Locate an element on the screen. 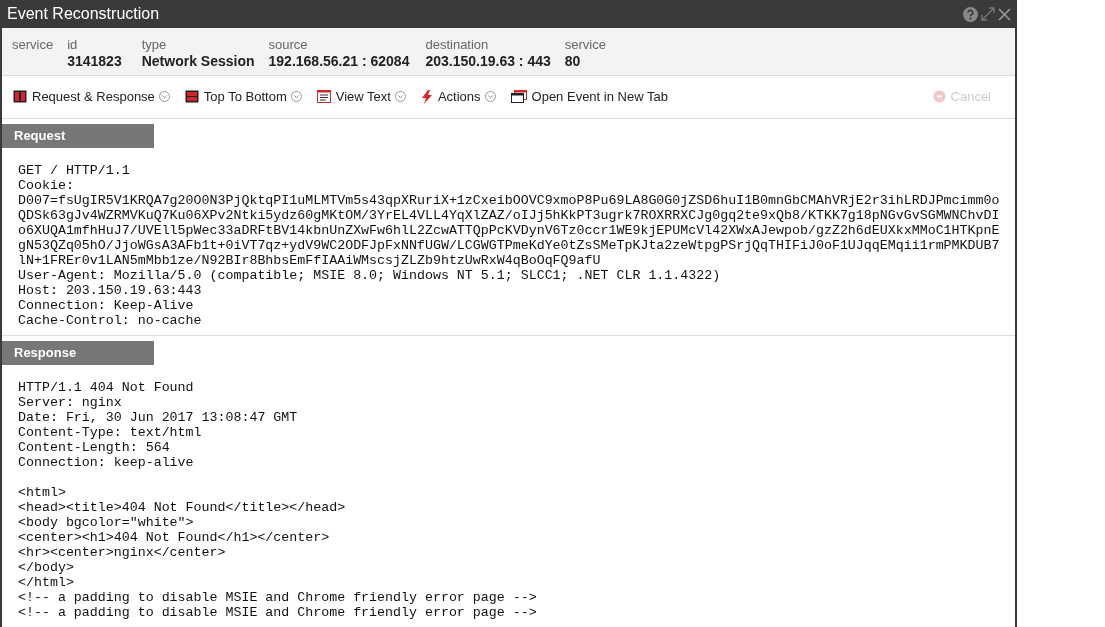  code-line: </html> is located at coordinates (46, 582).